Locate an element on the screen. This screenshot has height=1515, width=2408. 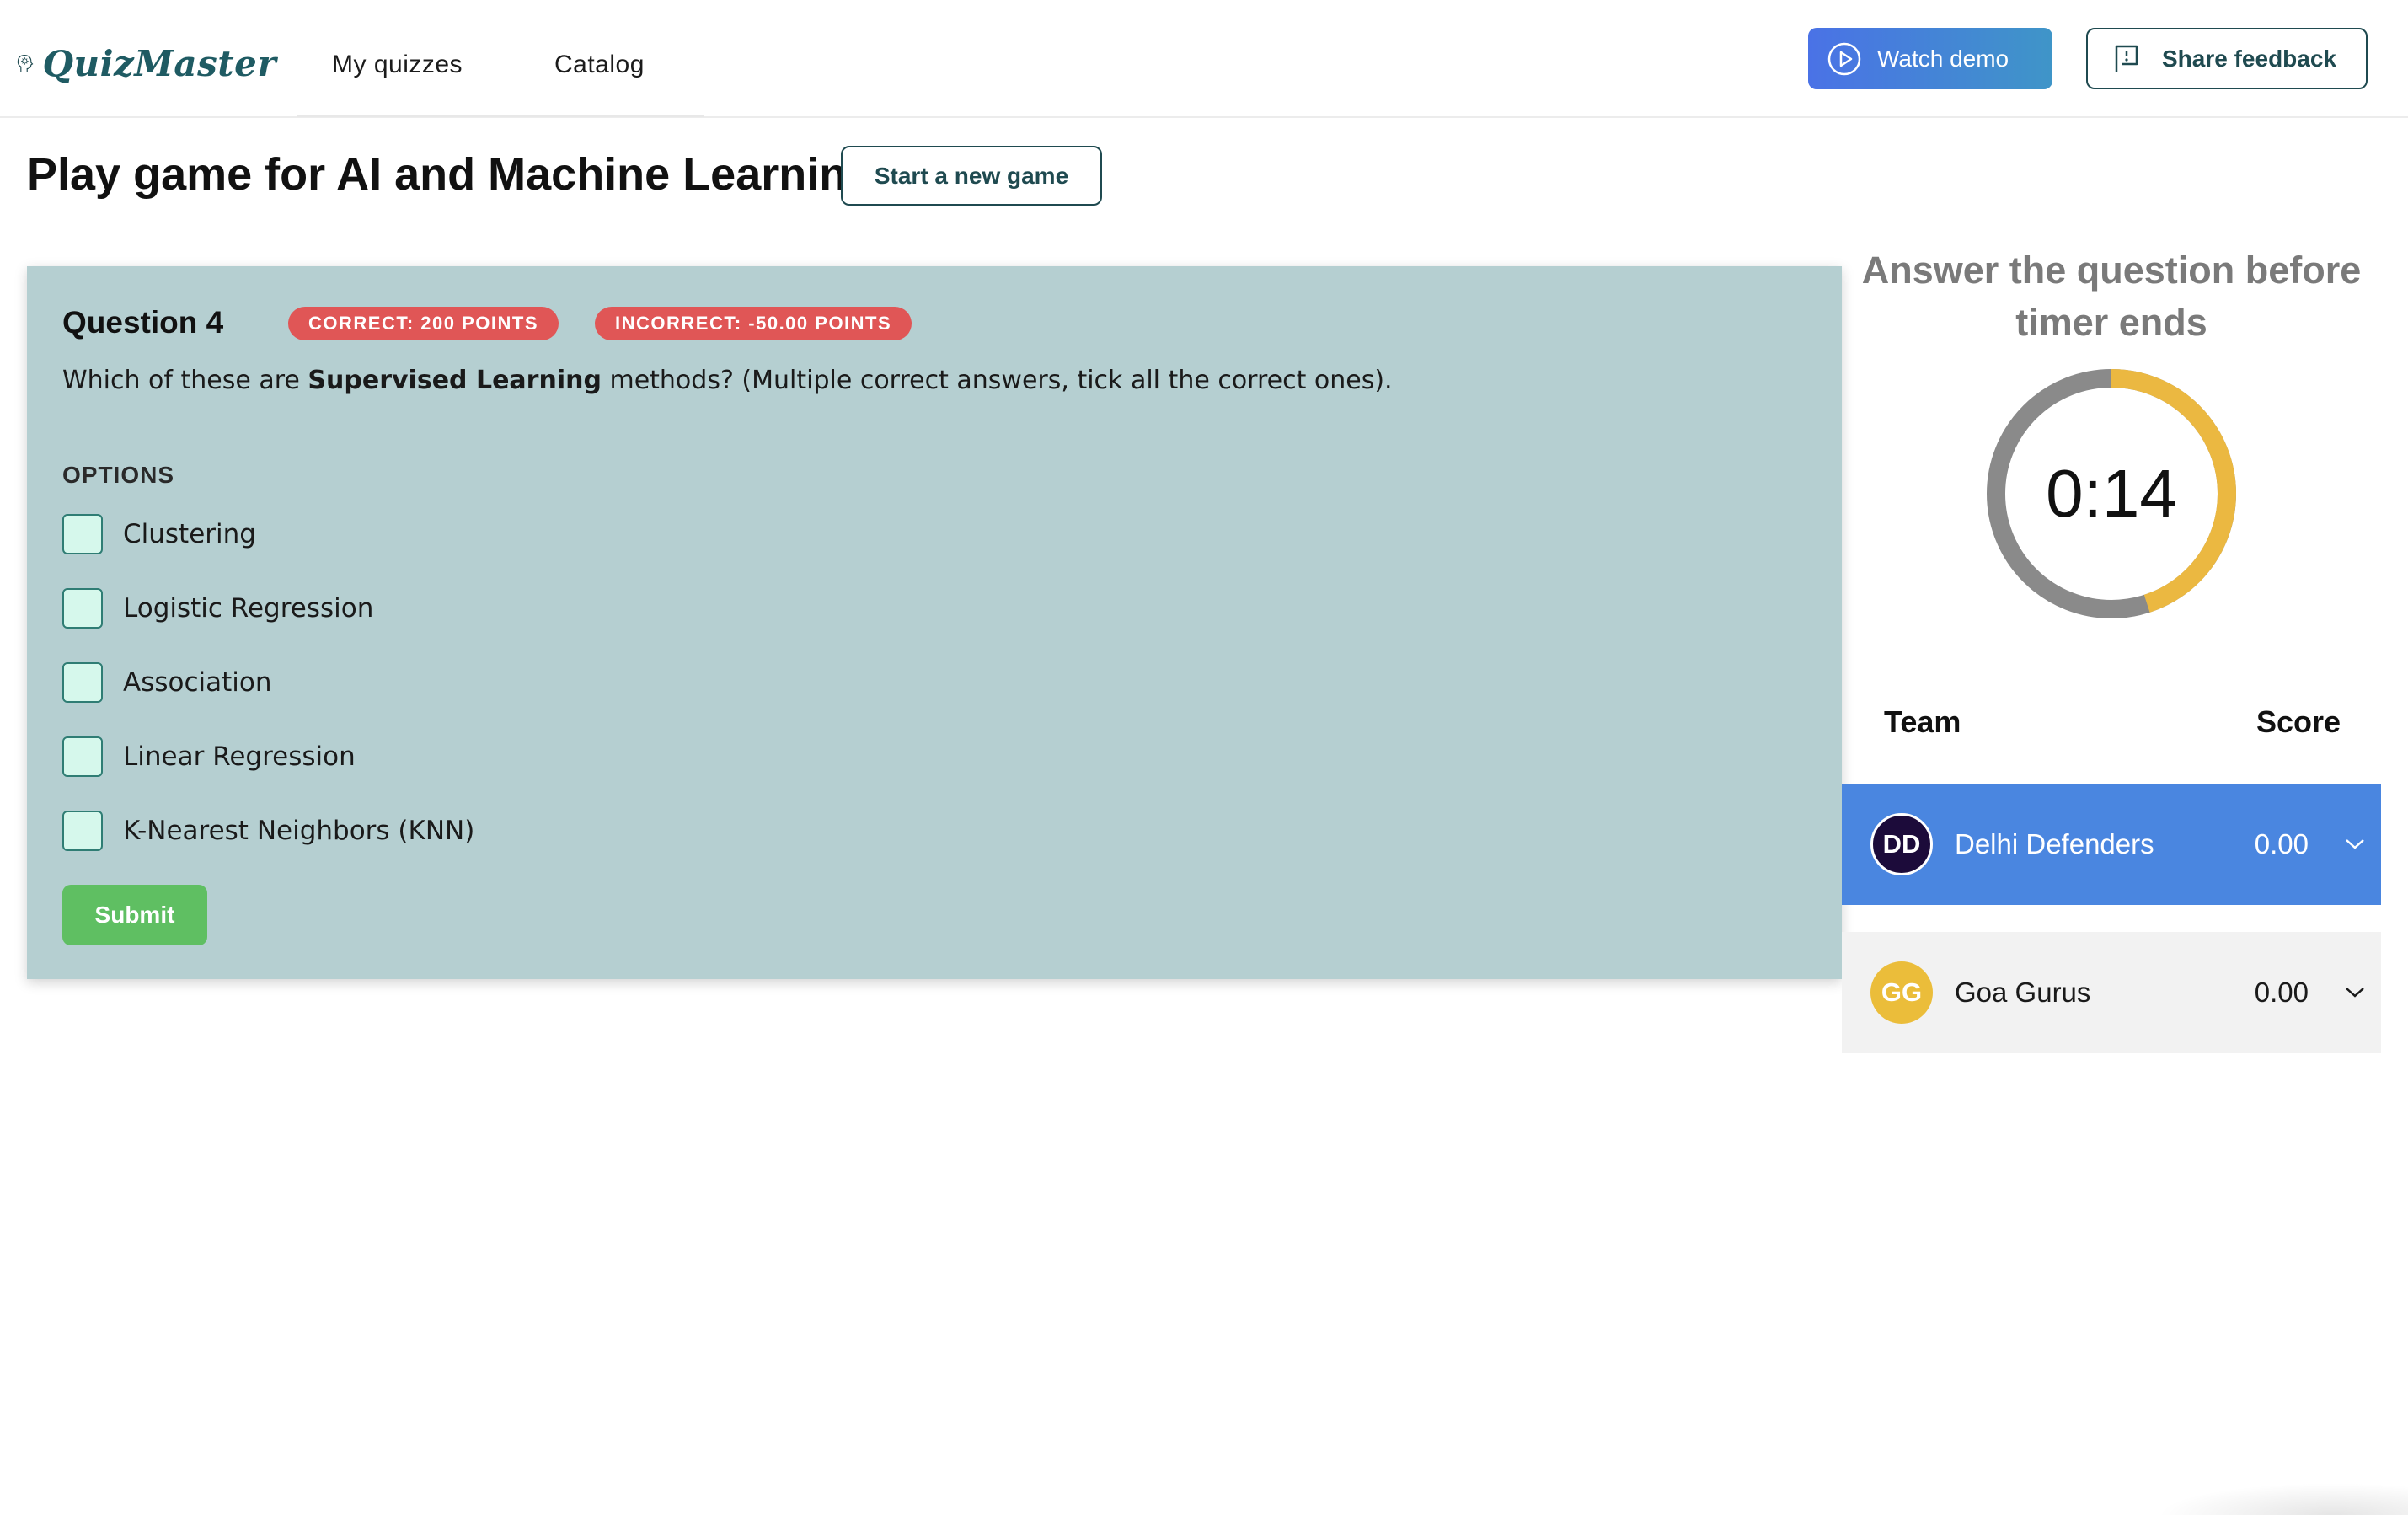
share-feedback-label: Share feedback is located at coordinates (2249, 59).